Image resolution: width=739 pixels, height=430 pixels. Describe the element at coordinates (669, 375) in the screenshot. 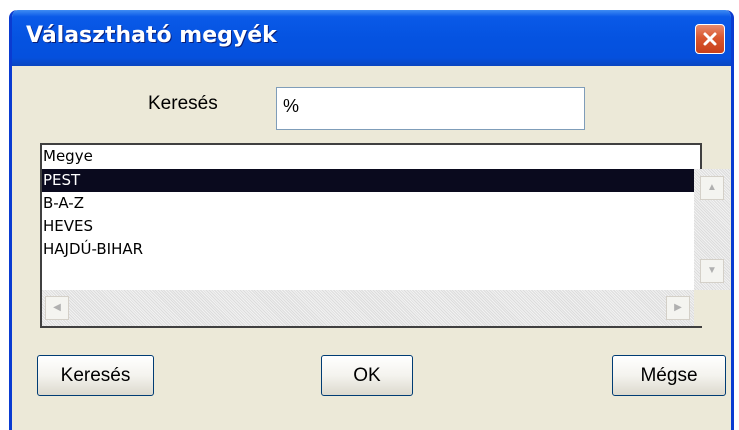

I see `cancel-button: Mégse` at that location.